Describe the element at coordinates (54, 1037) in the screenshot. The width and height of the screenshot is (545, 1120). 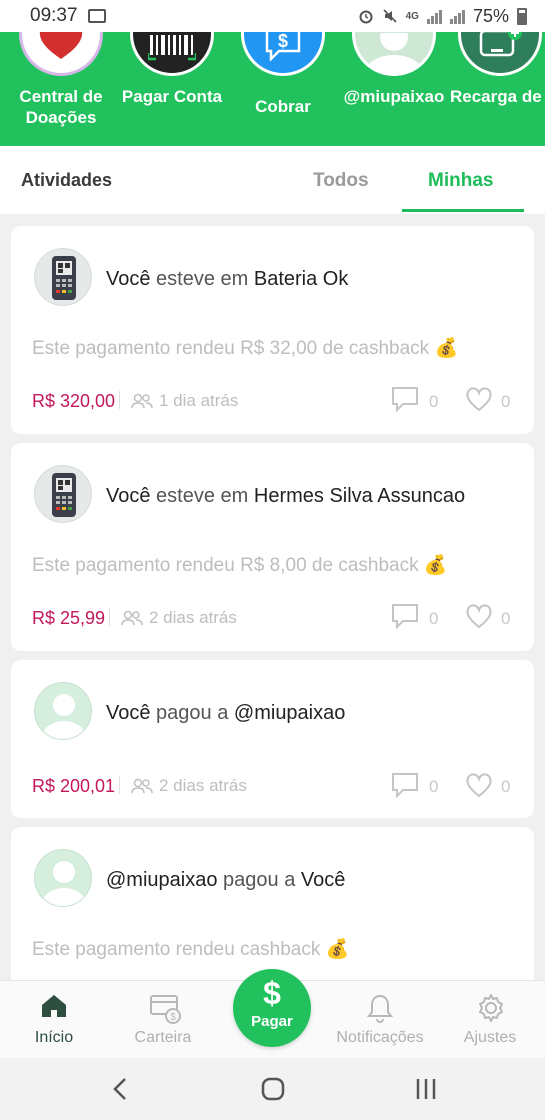
I see `nav-label: Início` at that location.